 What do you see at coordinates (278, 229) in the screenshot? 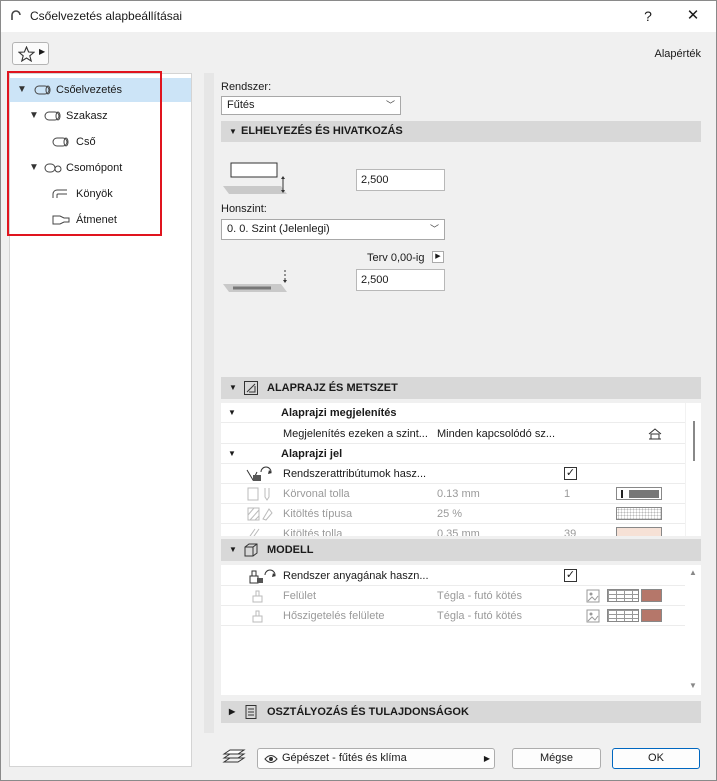
I see `home-story-value: 0. 0. Szint (Jelenlegi)` at bounding box center [278, 229].